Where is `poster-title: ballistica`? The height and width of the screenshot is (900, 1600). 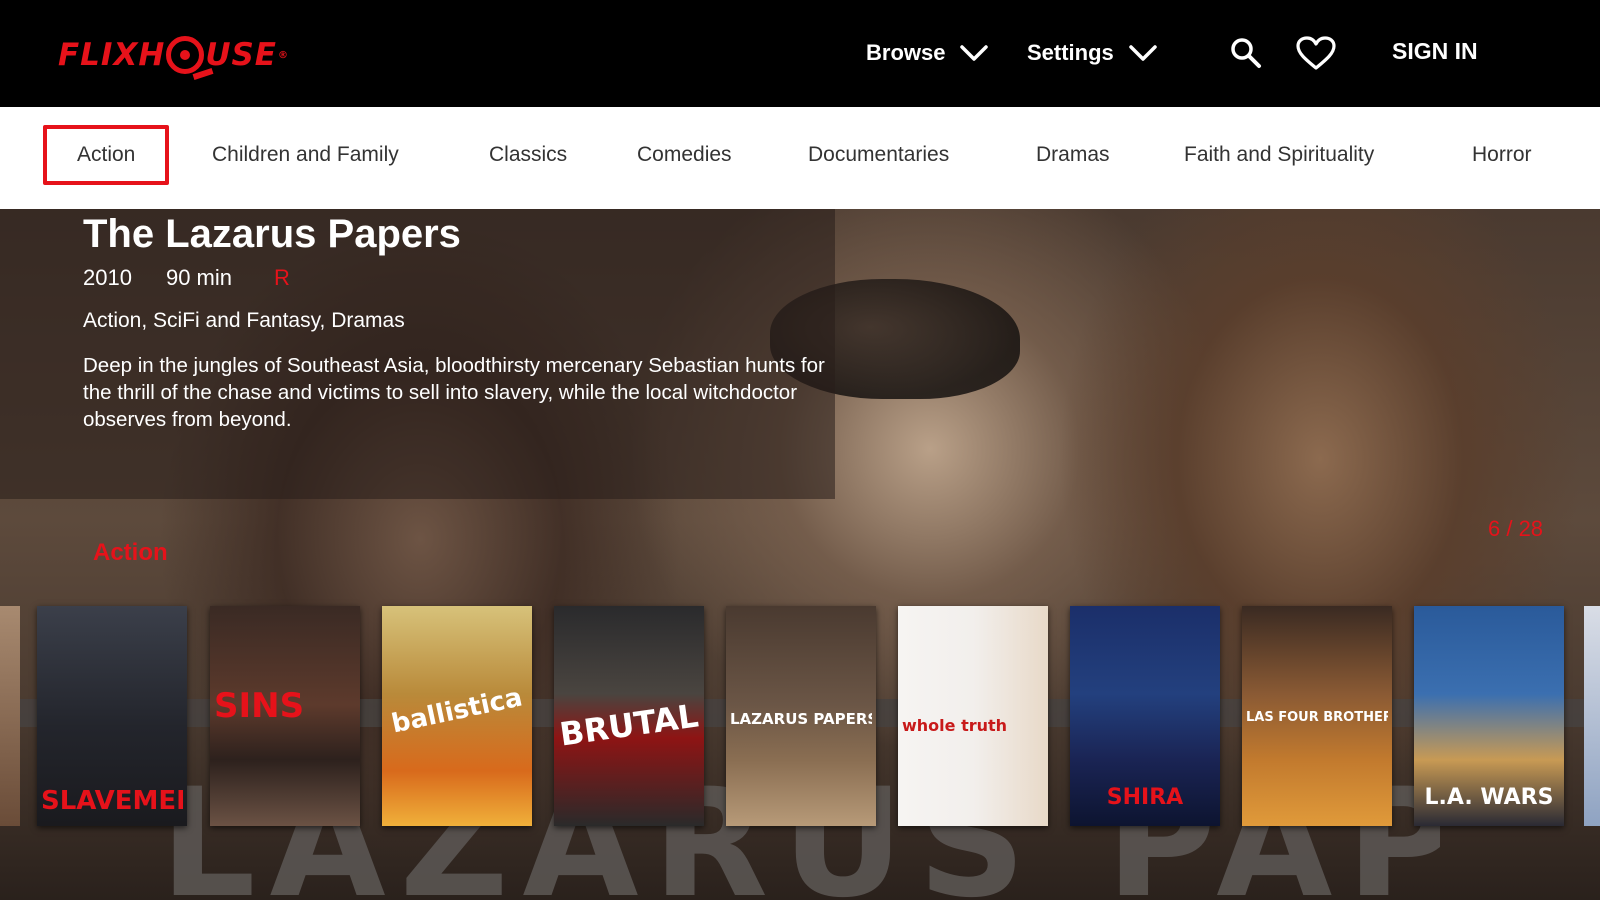
poster-title: ballistica is located at coordinates (456, 711).